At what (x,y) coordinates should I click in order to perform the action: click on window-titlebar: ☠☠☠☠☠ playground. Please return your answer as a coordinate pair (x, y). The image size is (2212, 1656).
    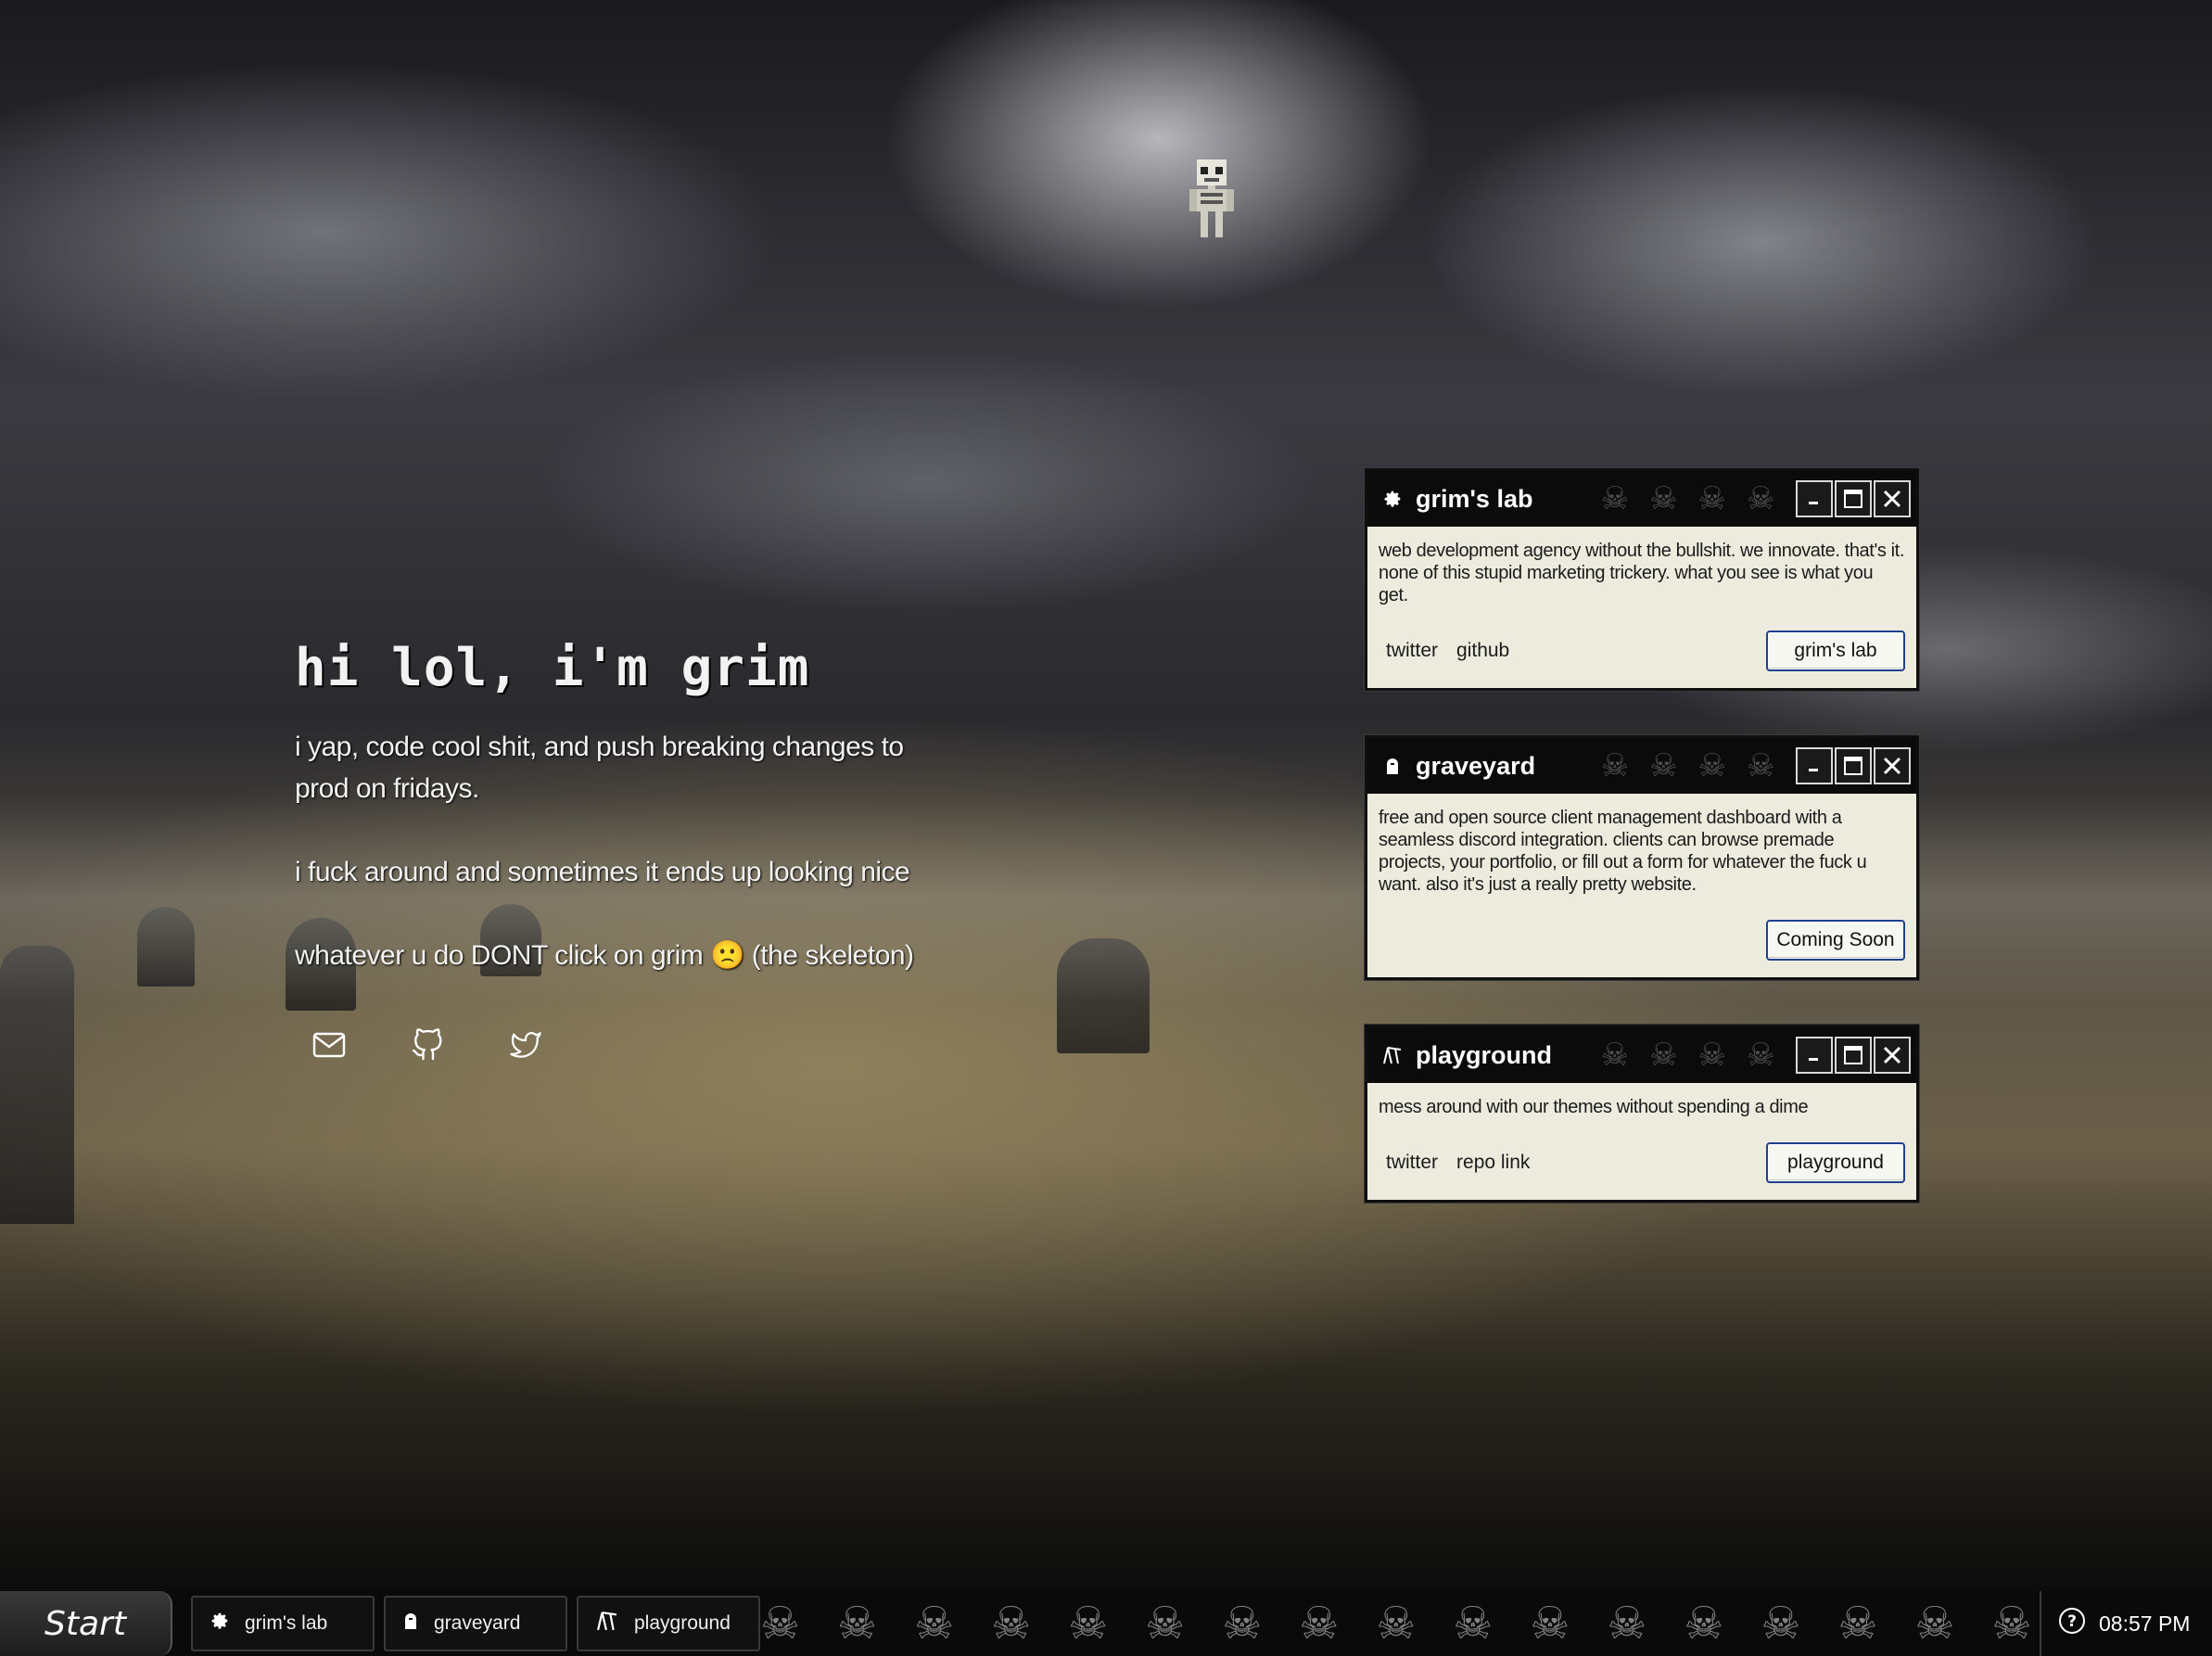
    Looking at the image, I should click on (1641, 1055).